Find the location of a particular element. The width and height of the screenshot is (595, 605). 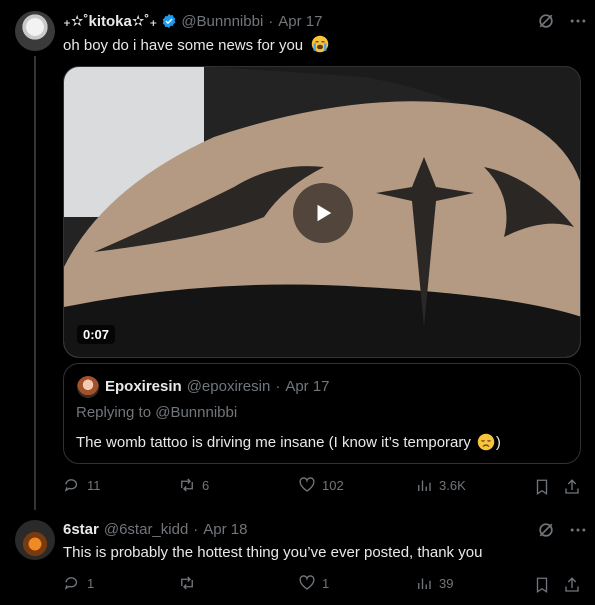

views-count: 3.6K is located at coordinates (452, 485).